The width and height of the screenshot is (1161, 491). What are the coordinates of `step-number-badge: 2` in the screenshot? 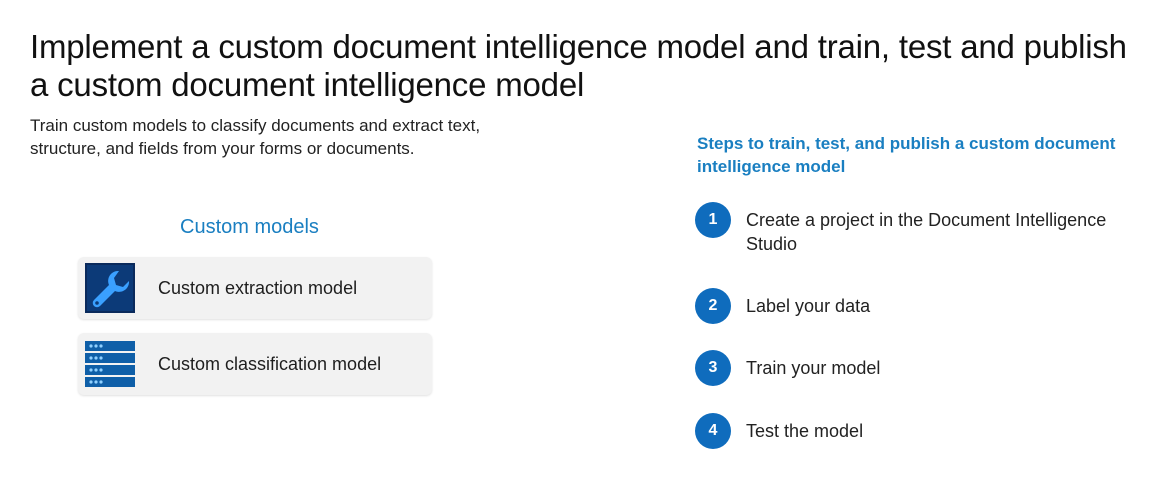 It's located at (713, 306).